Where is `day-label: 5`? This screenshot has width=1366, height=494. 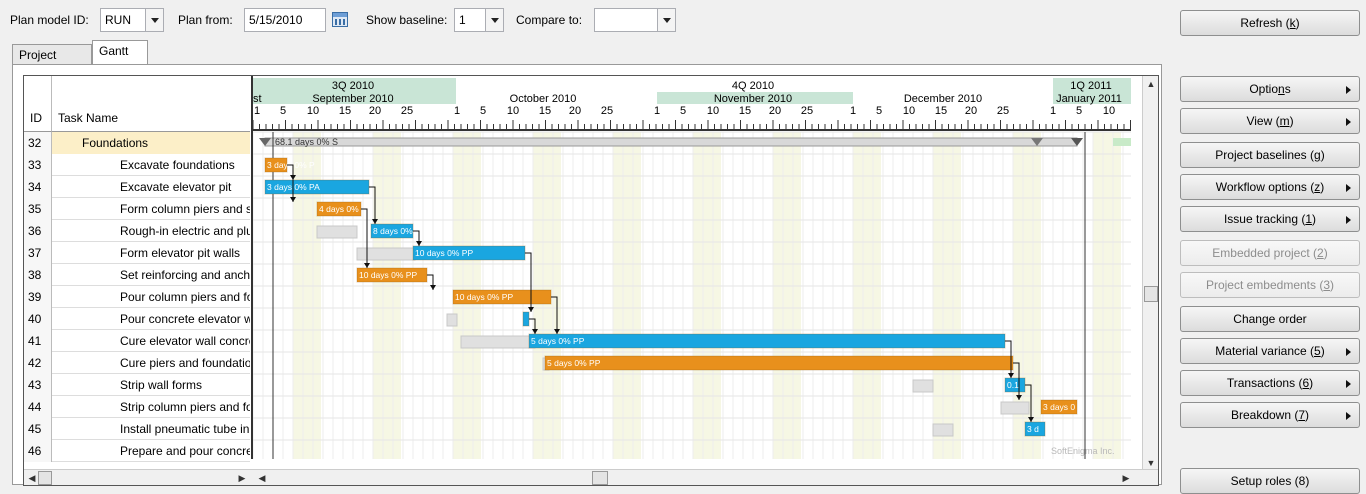 day-label: 5 is located at coordinates (683, 111).